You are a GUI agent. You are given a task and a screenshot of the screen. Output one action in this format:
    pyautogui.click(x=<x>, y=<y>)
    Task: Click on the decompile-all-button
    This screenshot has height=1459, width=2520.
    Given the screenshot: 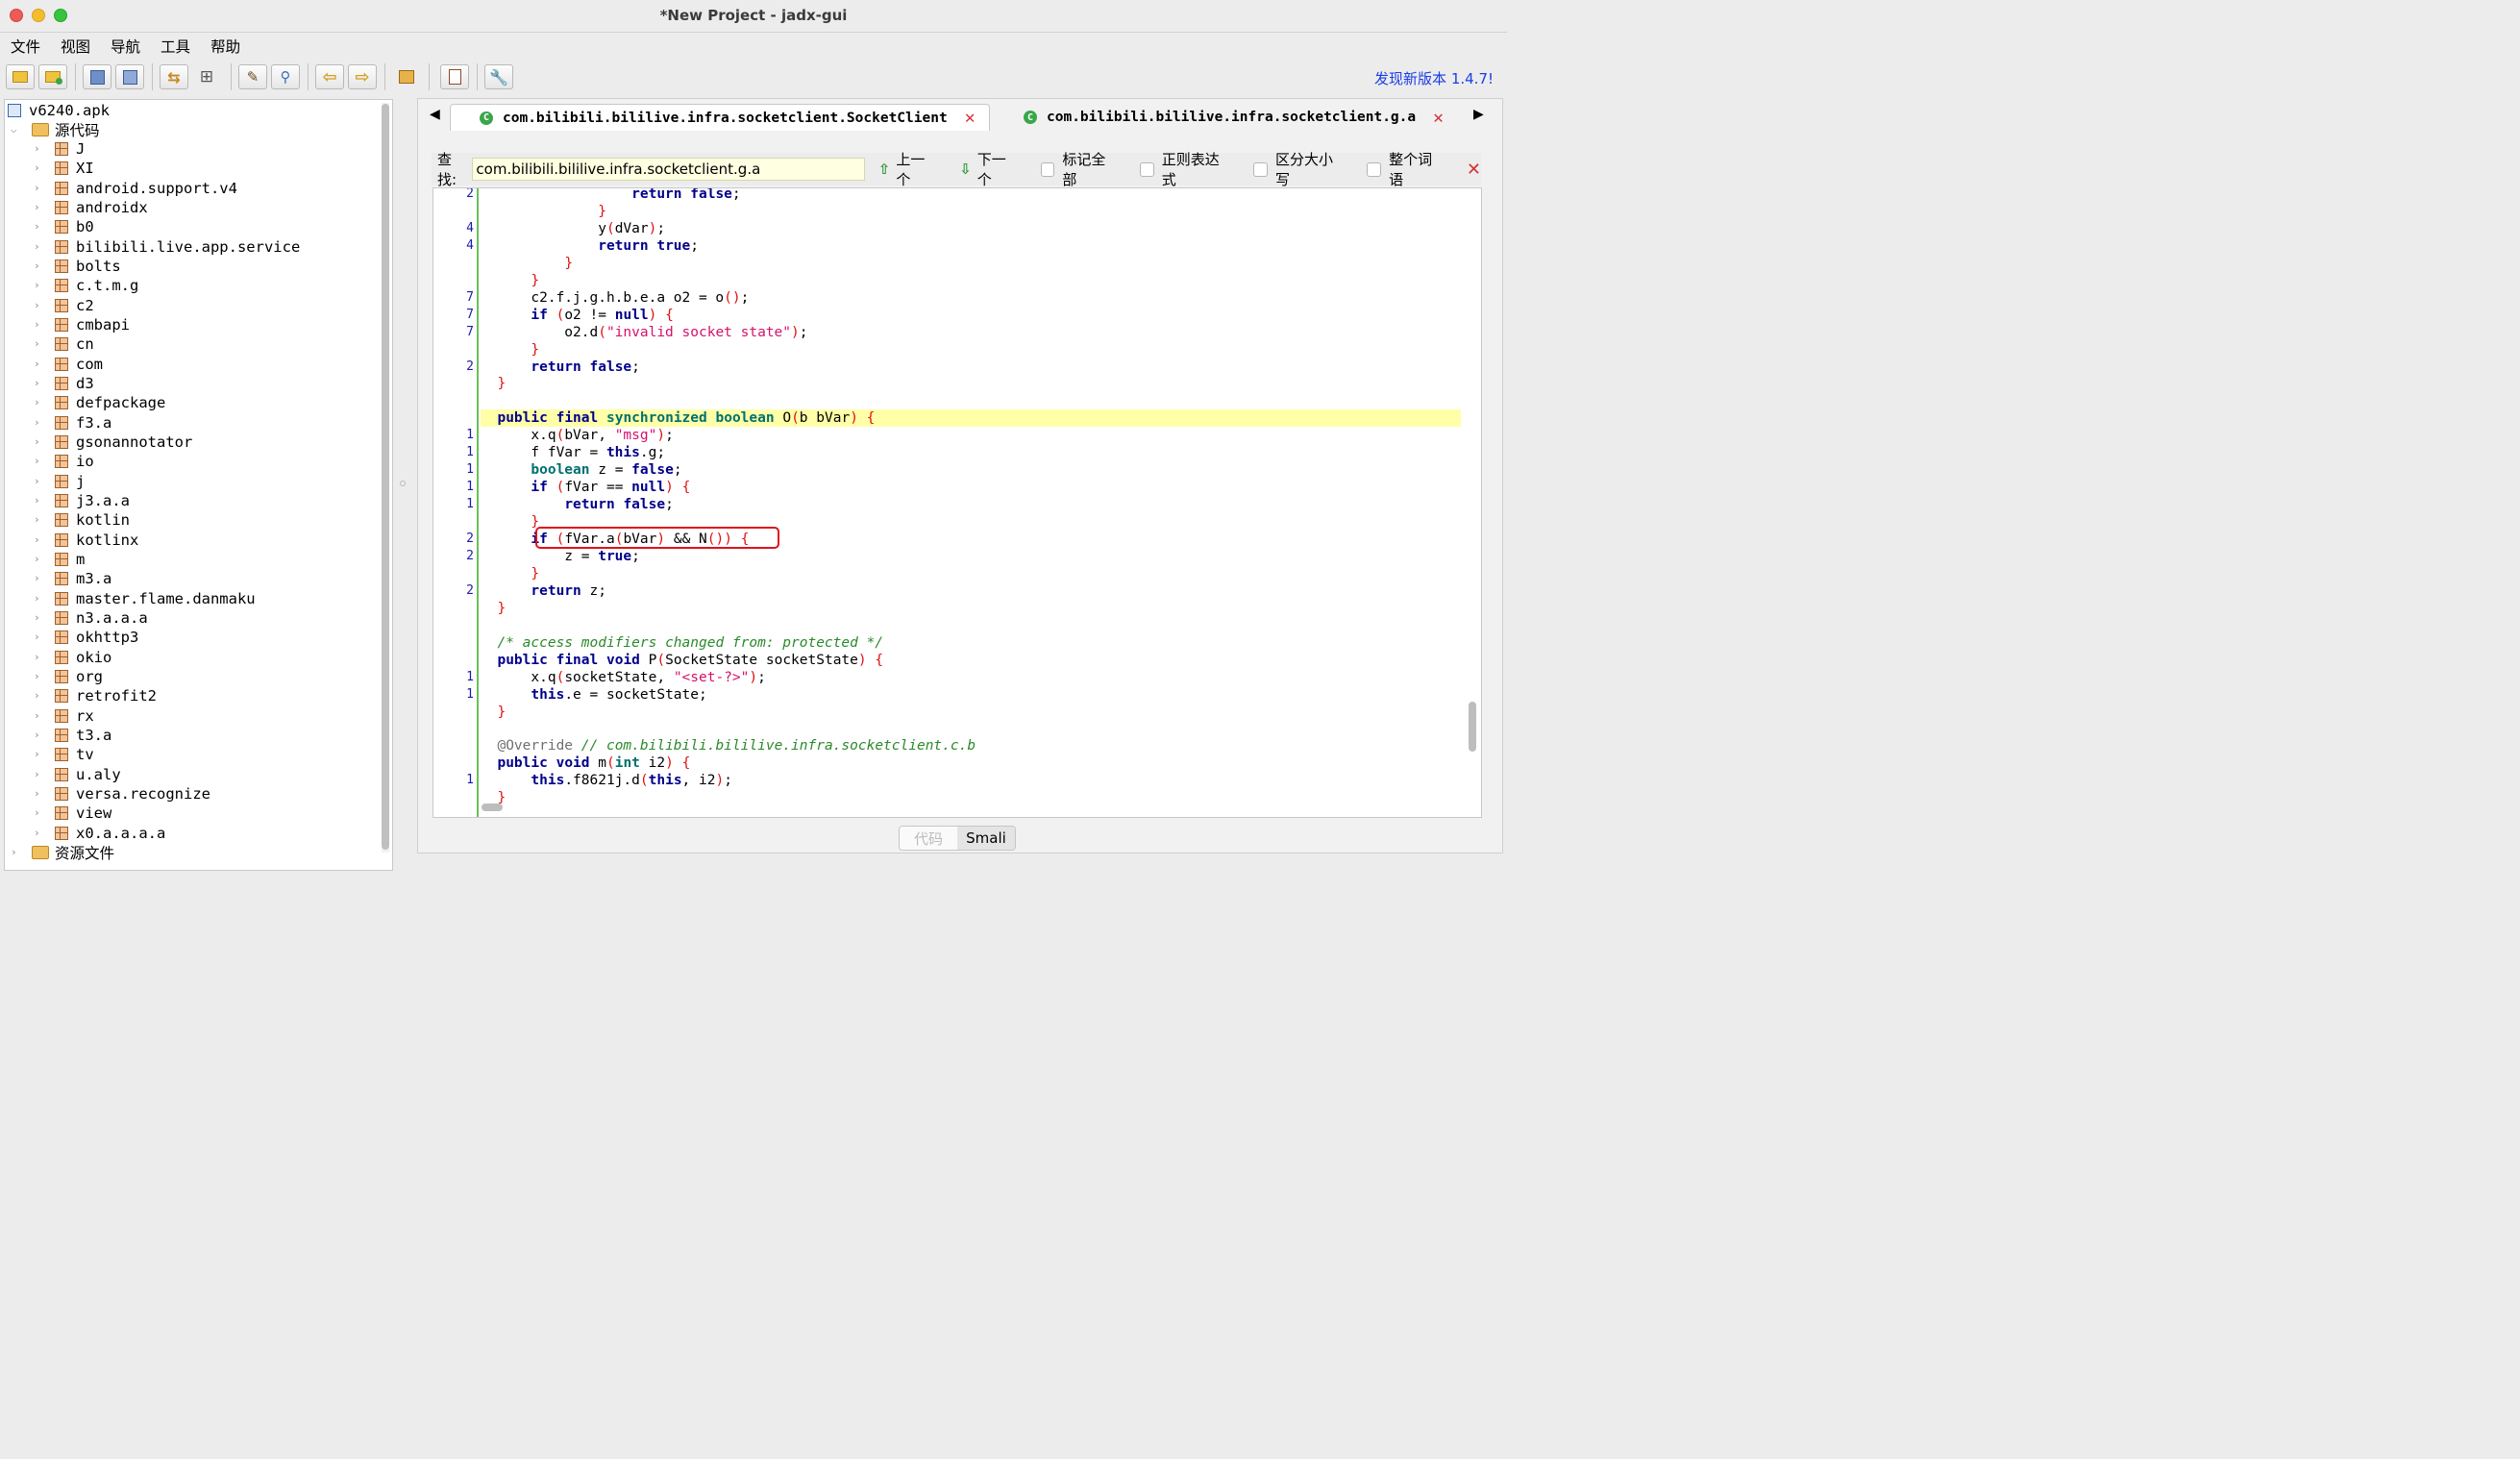 What is the action you would take?
    pyautogui.click(x=407, y=76)
    